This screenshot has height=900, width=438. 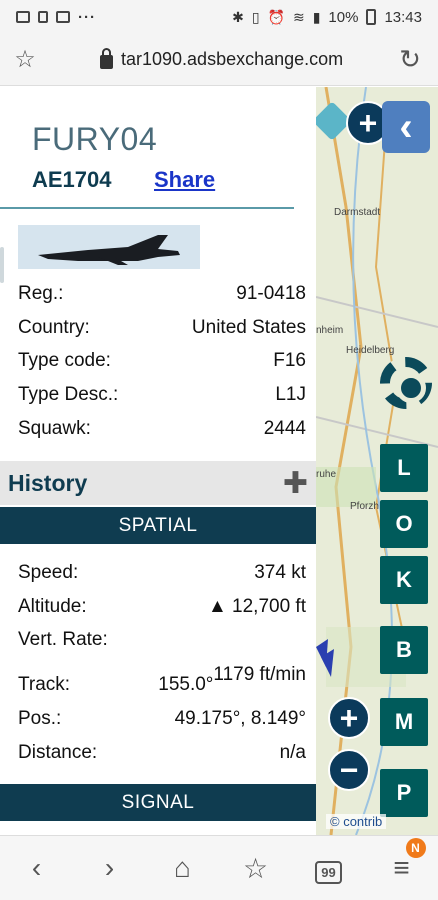 What do you see at coordinates (259, 674) in the screenshot?
I see `vert-rate-value: 1179 ft/min` at bounding box center [259, 674].